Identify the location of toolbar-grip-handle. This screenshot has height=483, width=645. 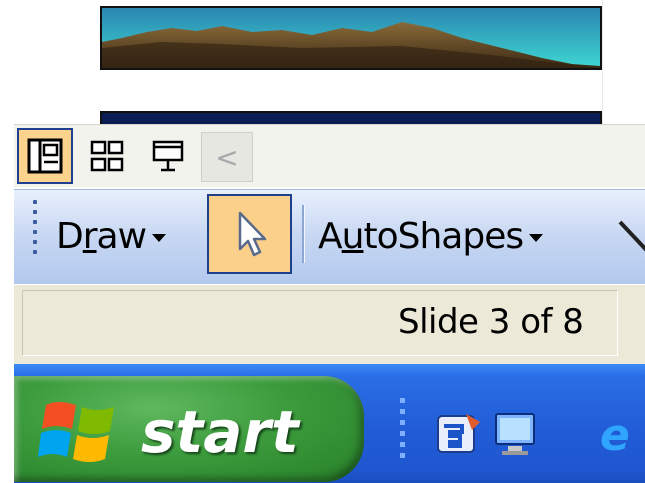
(36, 231).